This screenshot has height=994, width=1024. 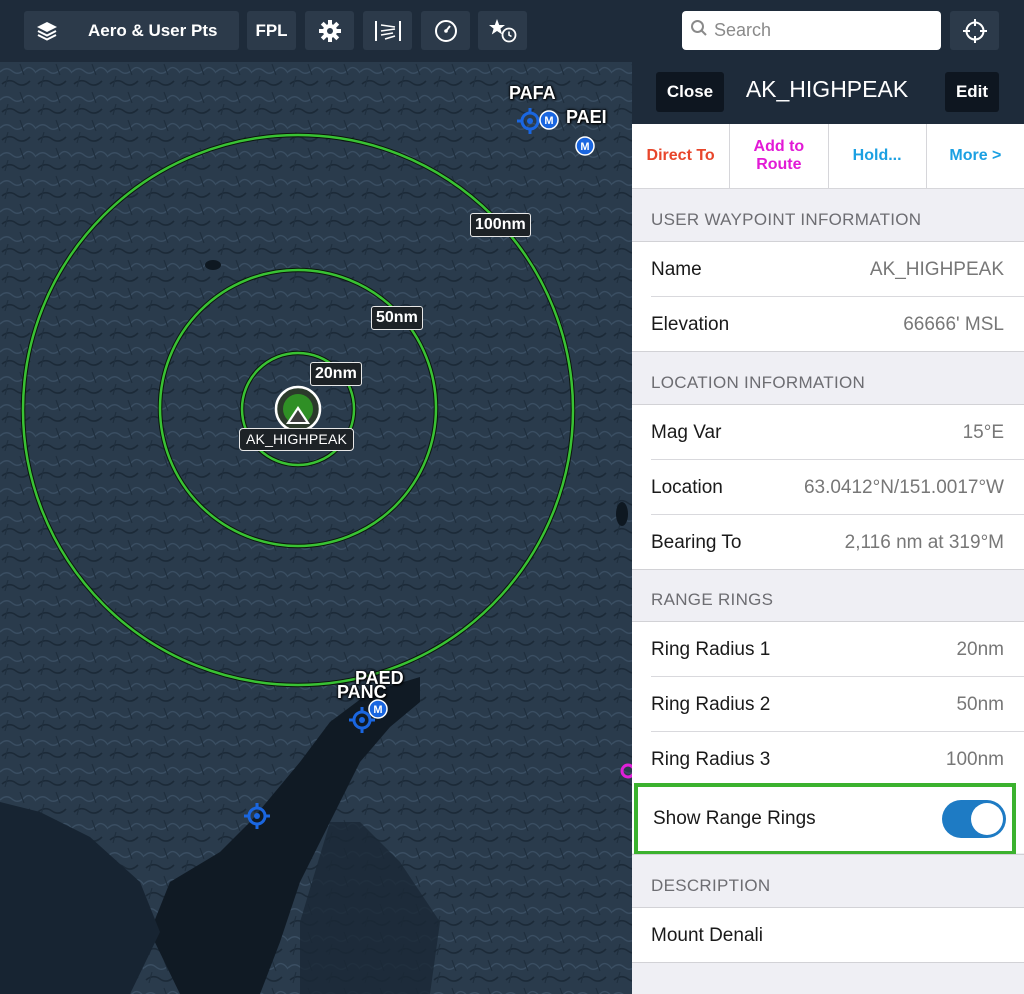 I want to click on section-header-location: LOCATION INFORMATION, so click(x=758, y=382).